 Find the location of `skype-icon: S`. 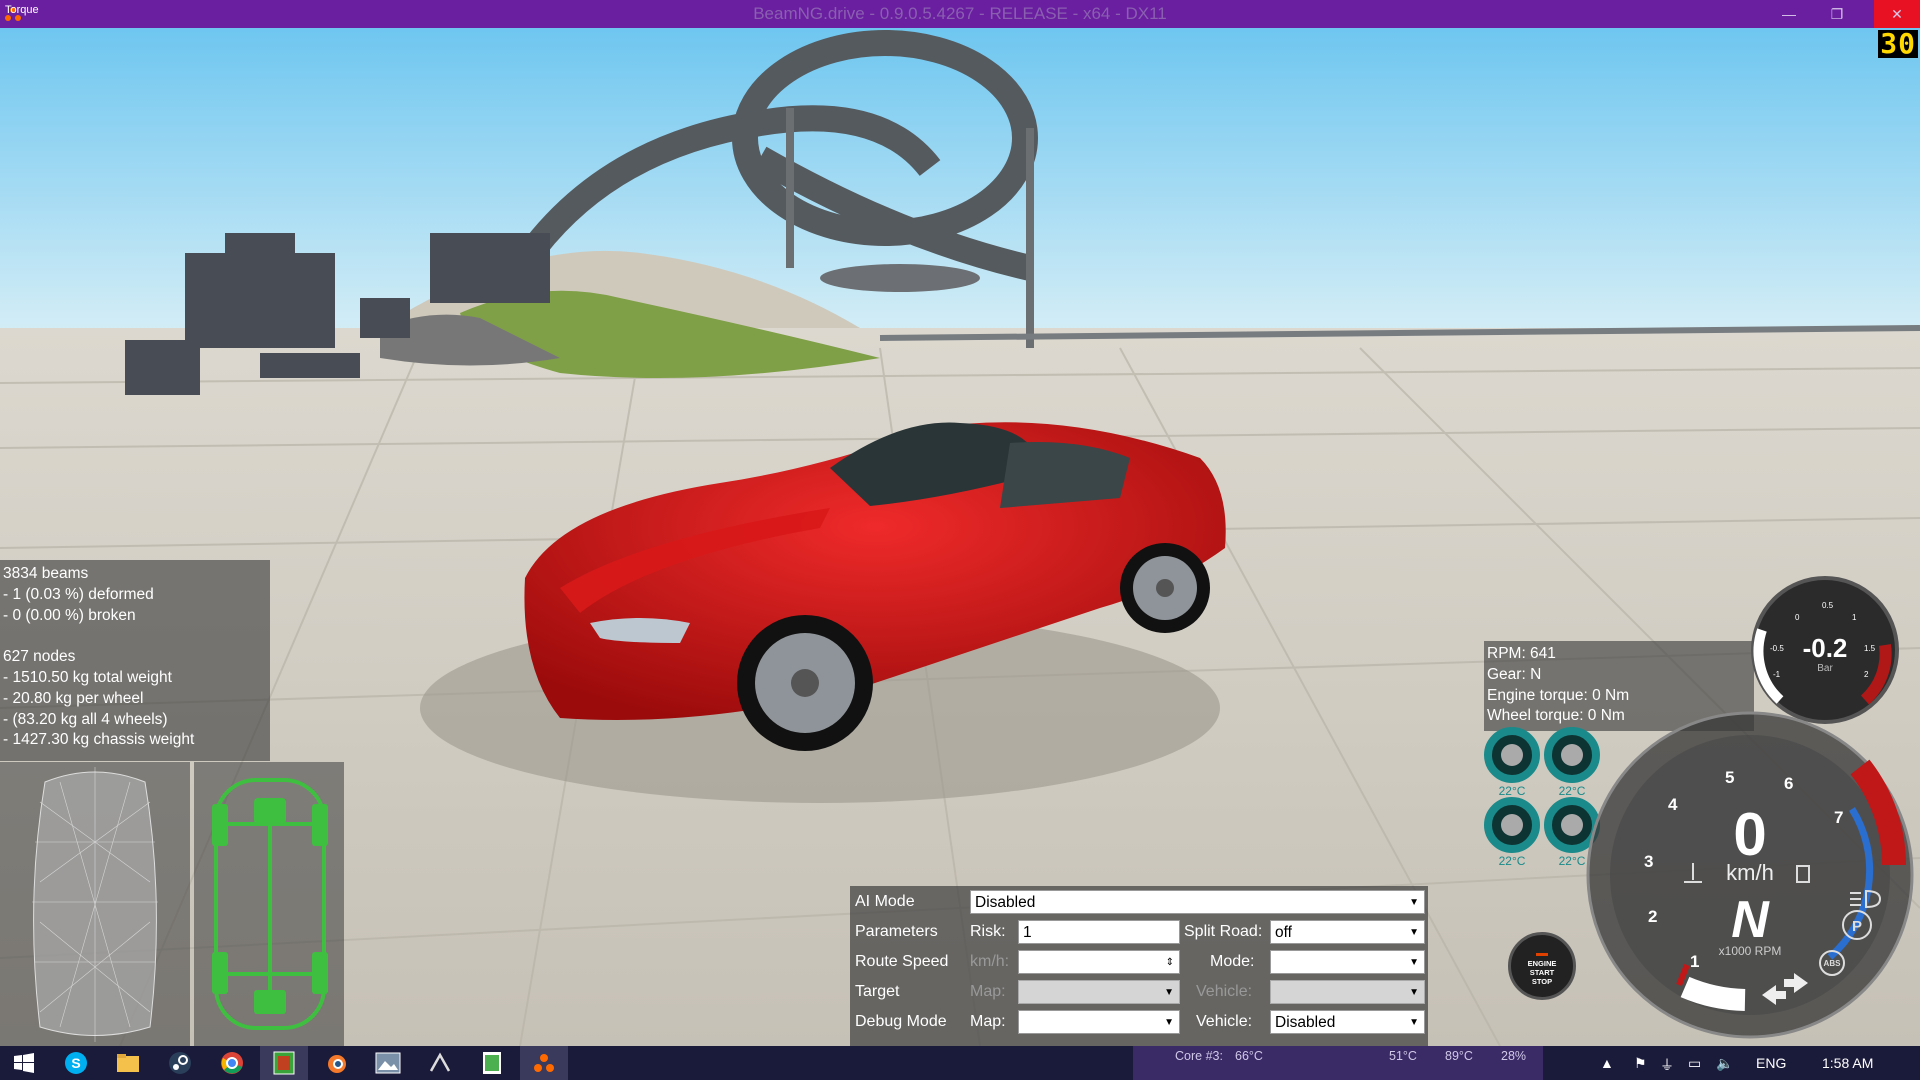

skype-icon: S is located at coordinates (76, 1063).